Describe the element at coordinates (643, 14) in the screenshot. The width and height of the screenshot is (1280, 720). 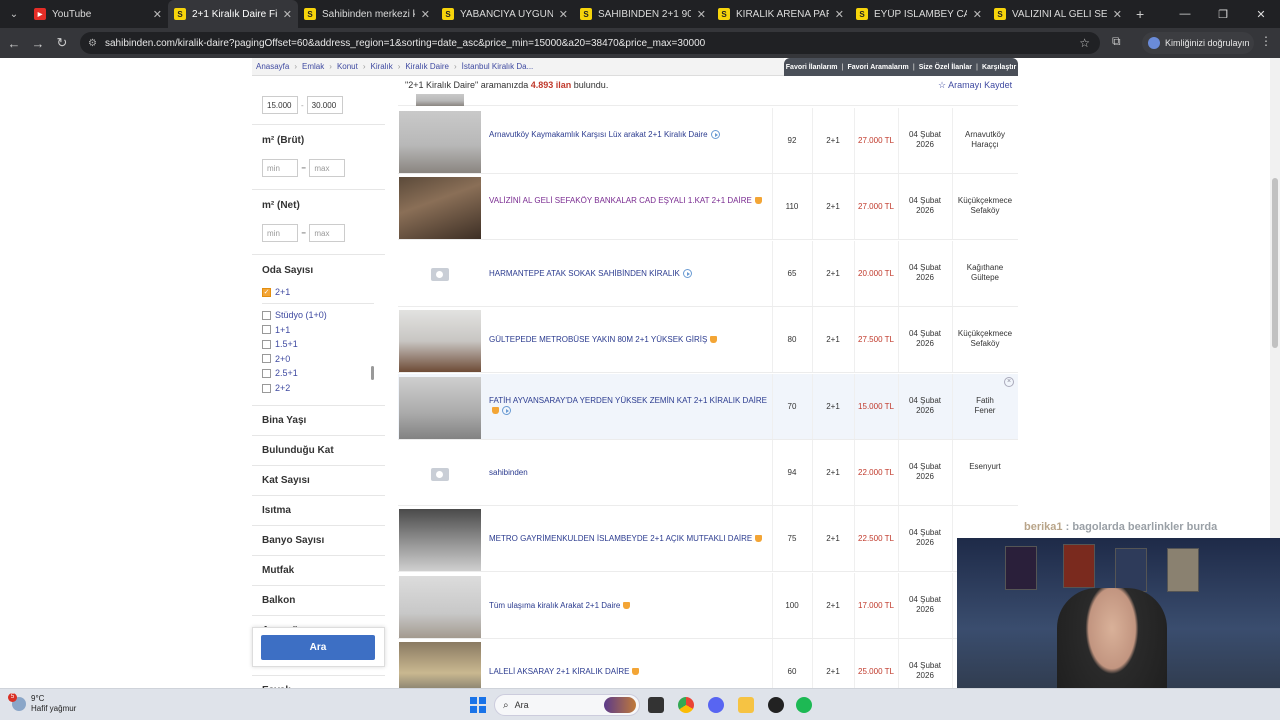
I see `browser-tab: S SAHİBİNDEN 2+1 90m2 - ✕` at that location.